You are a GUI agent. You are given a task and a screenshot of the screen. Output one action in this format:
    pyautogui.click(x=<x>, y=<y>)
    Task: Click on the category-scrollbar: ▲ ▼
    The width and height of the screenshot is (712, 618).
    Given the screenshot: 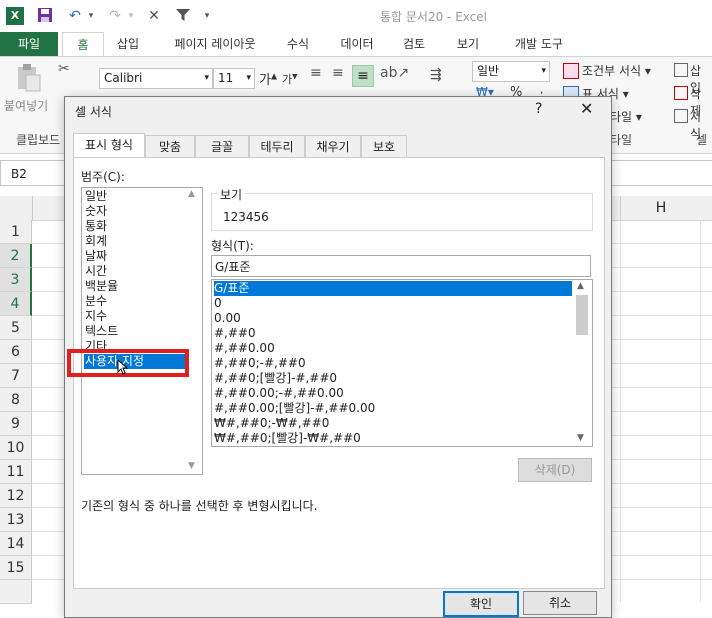 What is the action you would take?
    pyautogui.click(x=193, y=330)
    